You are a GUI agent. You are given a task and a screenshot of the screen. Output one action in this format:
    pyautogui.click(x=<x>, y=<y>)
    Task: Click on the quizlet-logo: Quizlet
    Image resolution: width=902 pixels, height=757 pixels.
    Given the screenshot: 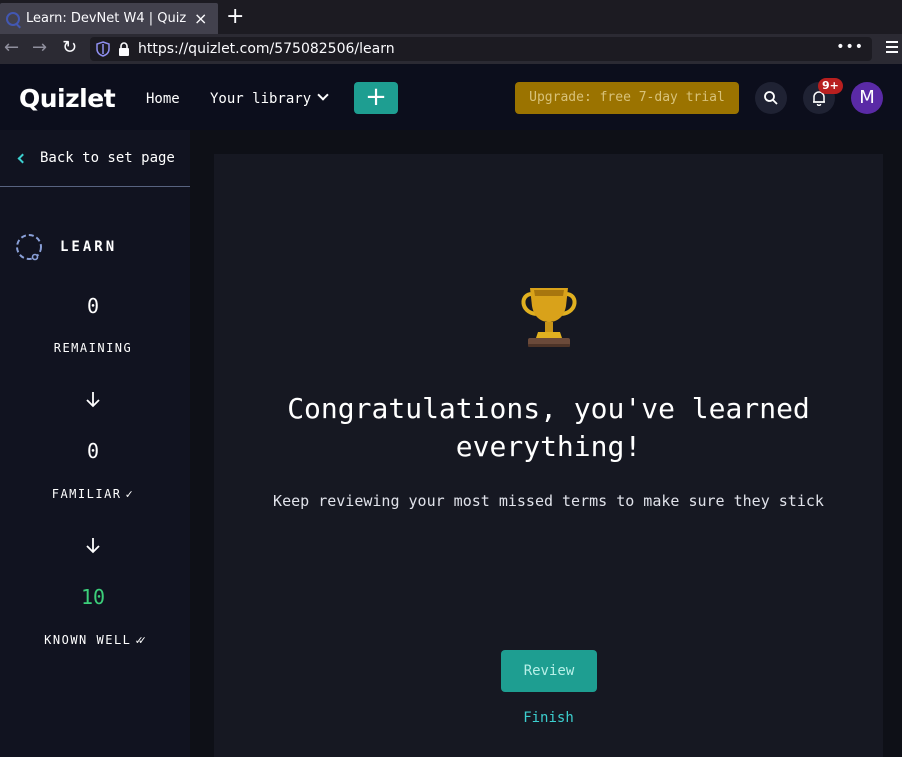 What is the action you would take?
    pyautogui.click(x=67, y=98)
    